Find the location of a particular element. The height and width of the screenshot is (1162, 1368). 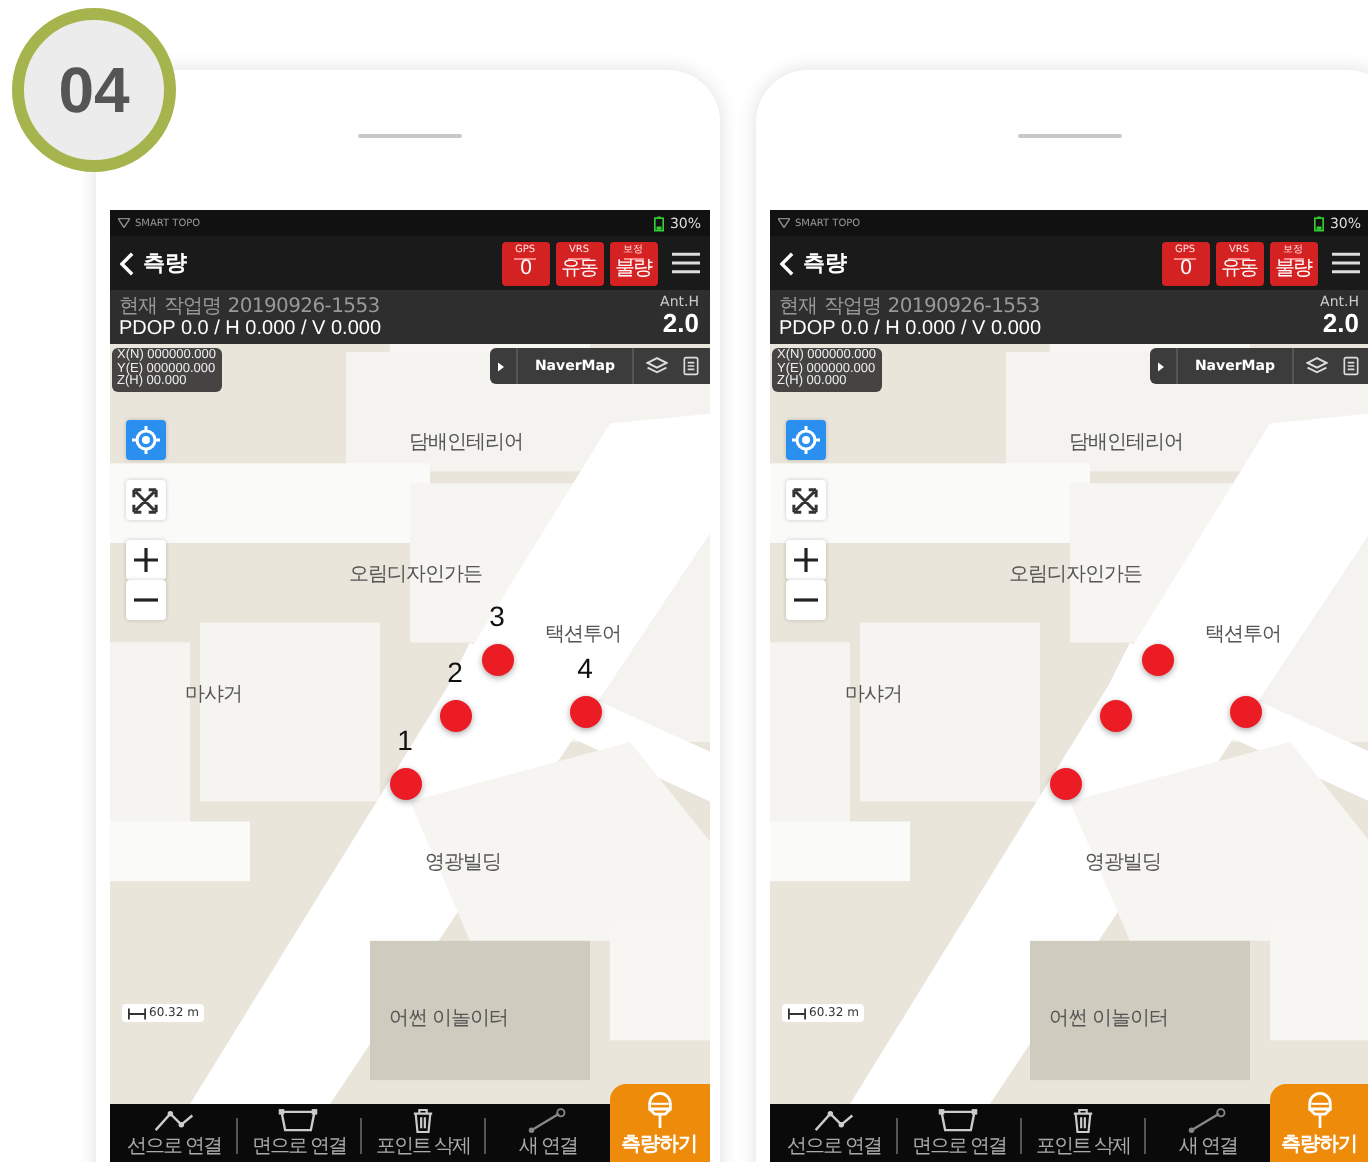

point-number: 1 is located at coordinates (405, 740).